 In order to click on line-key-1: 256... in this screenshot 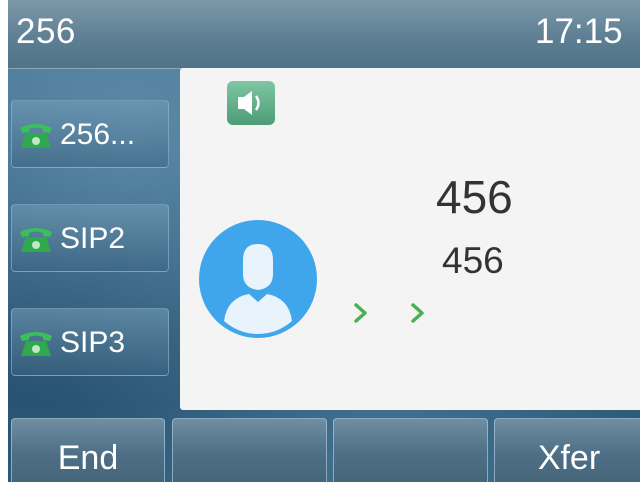, I will do `click(90, 134)`.